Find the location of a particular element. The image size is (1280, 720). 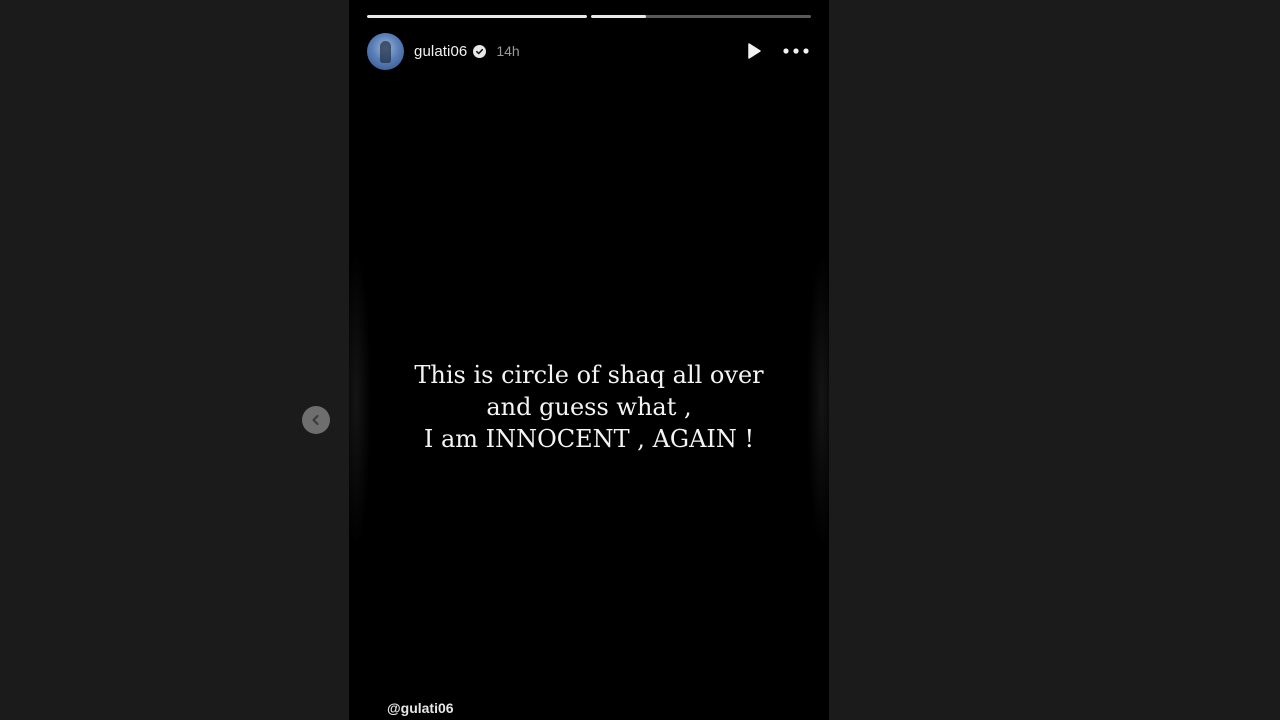

username: gulati06 is located at coordinates (440, 51).